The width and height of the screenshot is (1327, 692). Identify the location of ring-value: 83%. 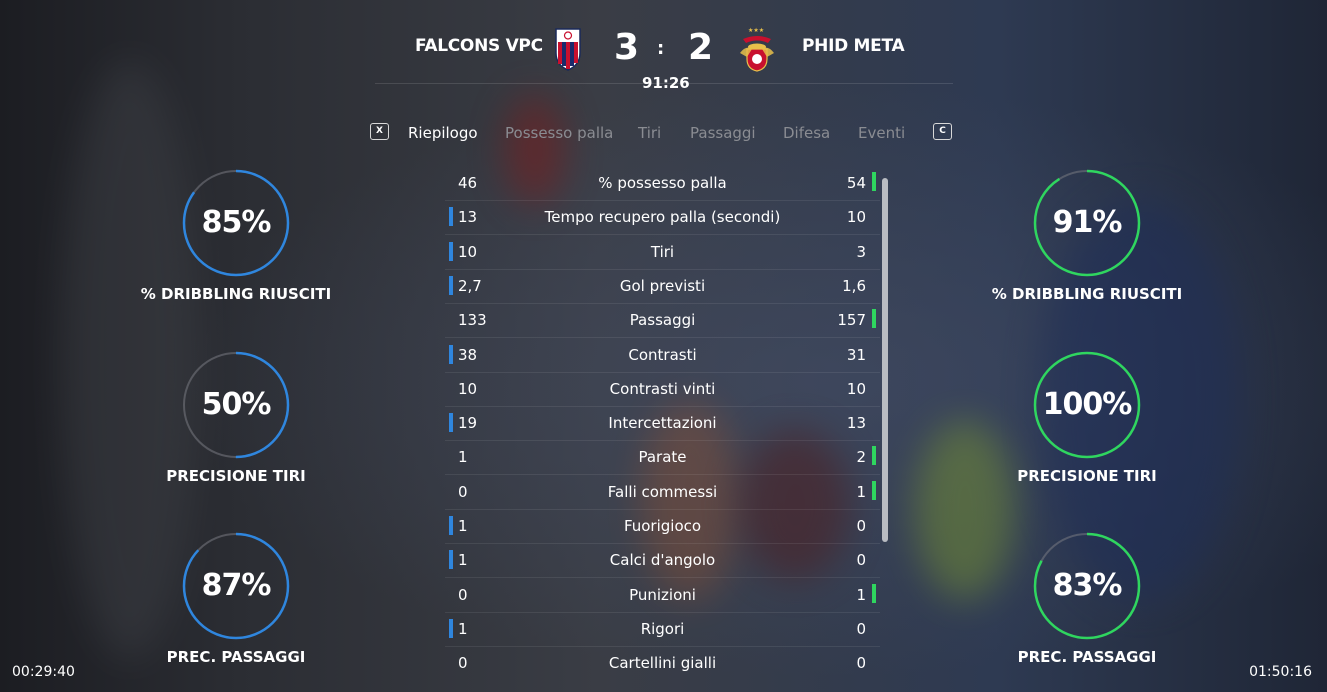
(1087, 585).